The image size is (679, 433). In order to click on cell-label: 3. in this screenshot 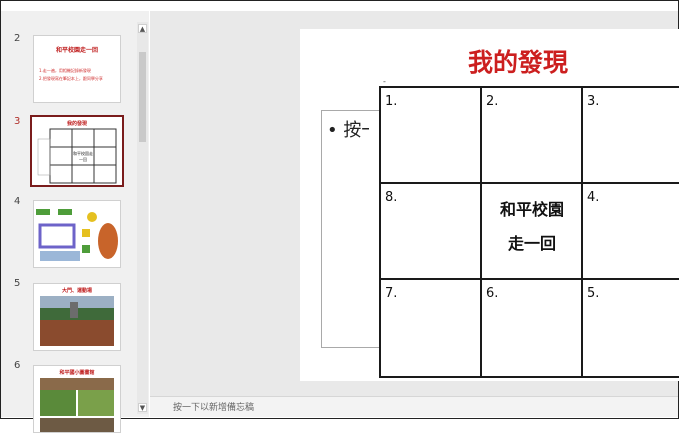, I will do `click(593, 101)`.